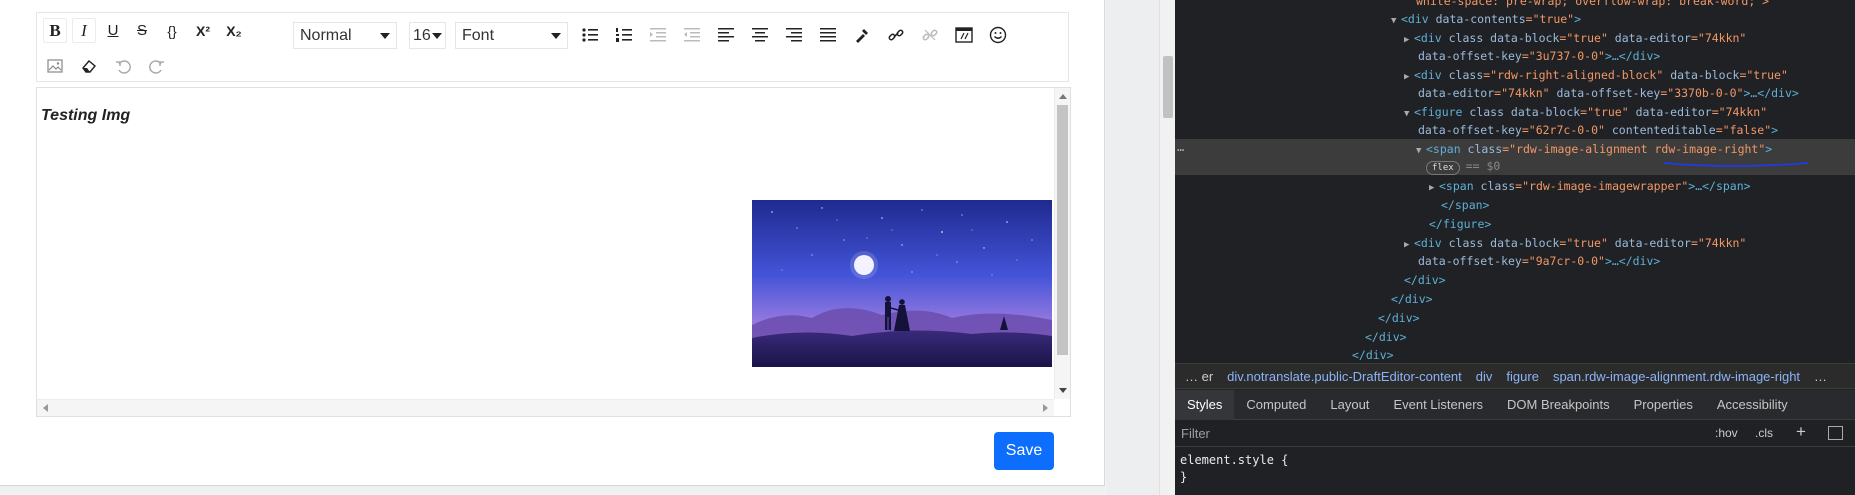 The image size is (1855, 495). What do you see at coordinates (427, 35) in the screenshot?
I see `font-size-dropdown: 16` at bounding box center [427, 35].